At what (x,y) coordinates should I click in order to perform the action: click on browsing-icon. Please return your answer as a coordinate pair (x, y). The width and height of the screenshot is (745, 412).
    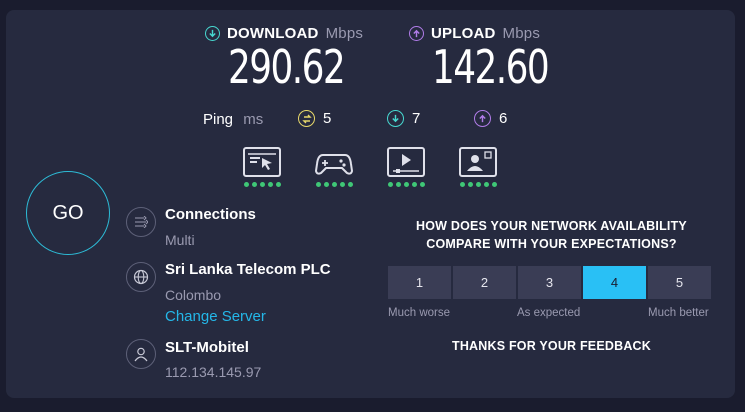
    Looking at the image, I should click on (262, 162).